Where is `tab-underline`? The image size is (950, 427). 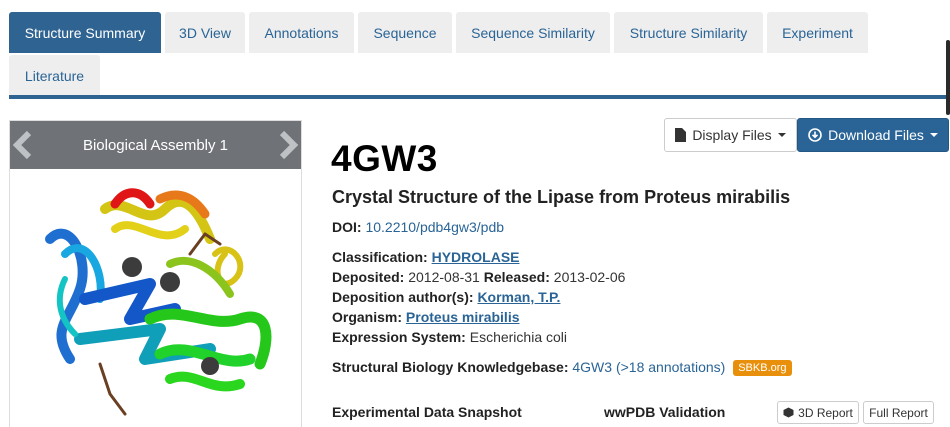
tab-underline is located at coordinates (479, 97).